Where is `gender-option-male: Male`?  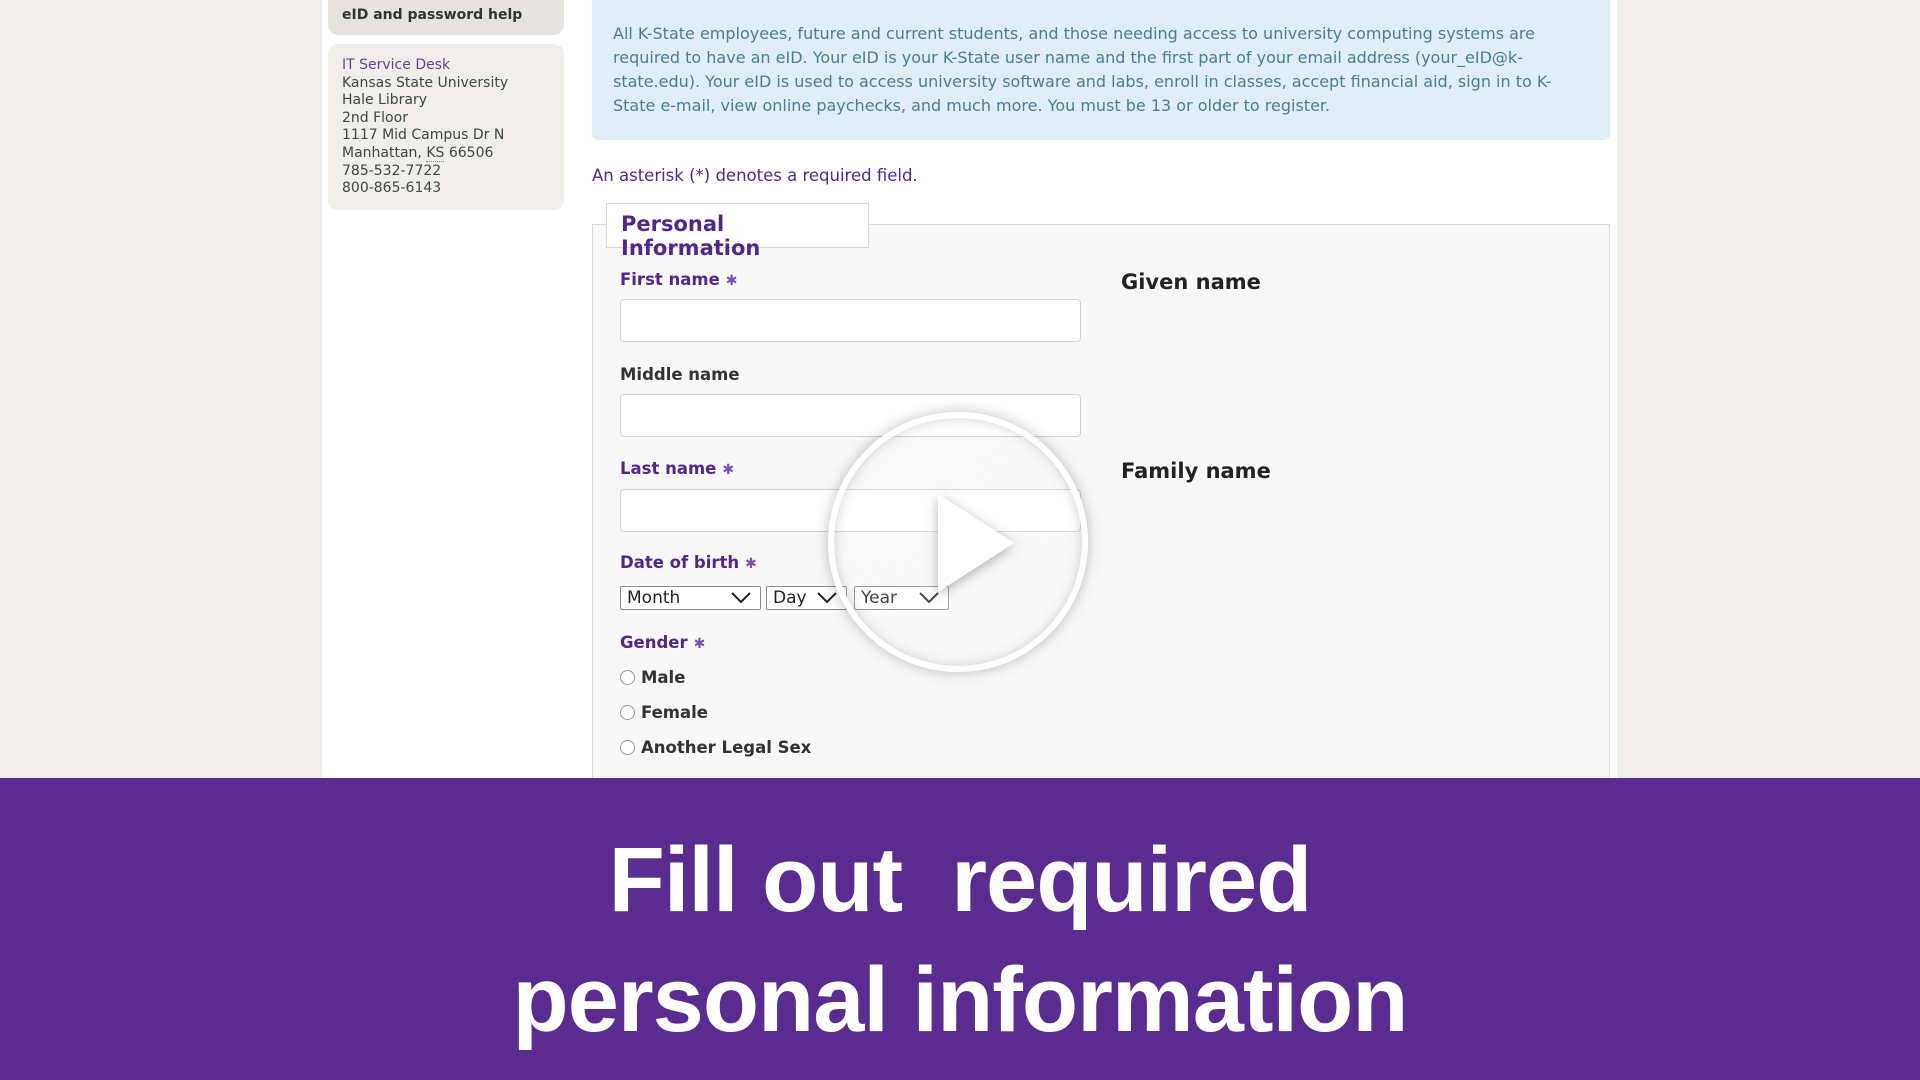
gender-option-male: Male is located at coordinates (652, 677).